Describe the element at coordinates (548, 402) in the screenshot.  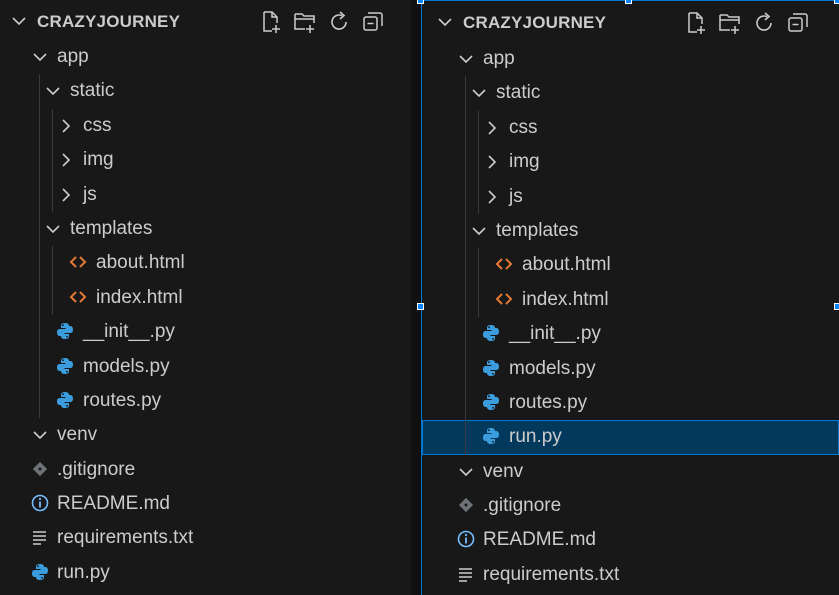
I see `file-label: routes.py` at that location.